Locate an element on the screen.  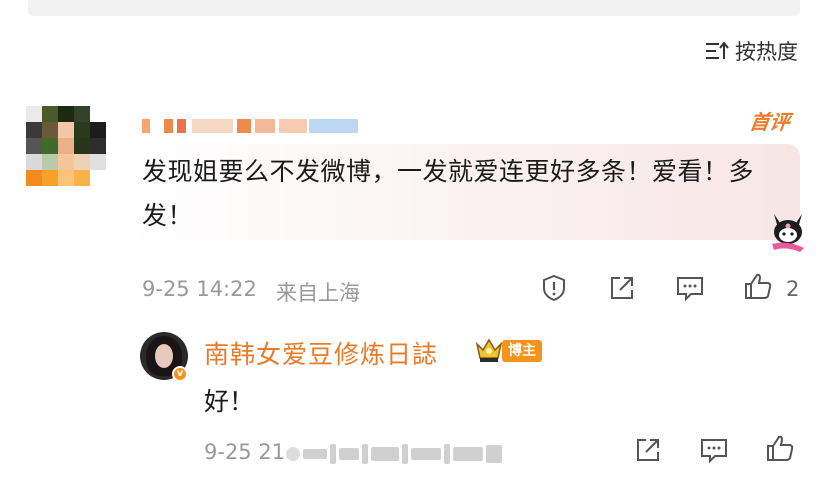
sort-icon is located at coordinates (717, 51).